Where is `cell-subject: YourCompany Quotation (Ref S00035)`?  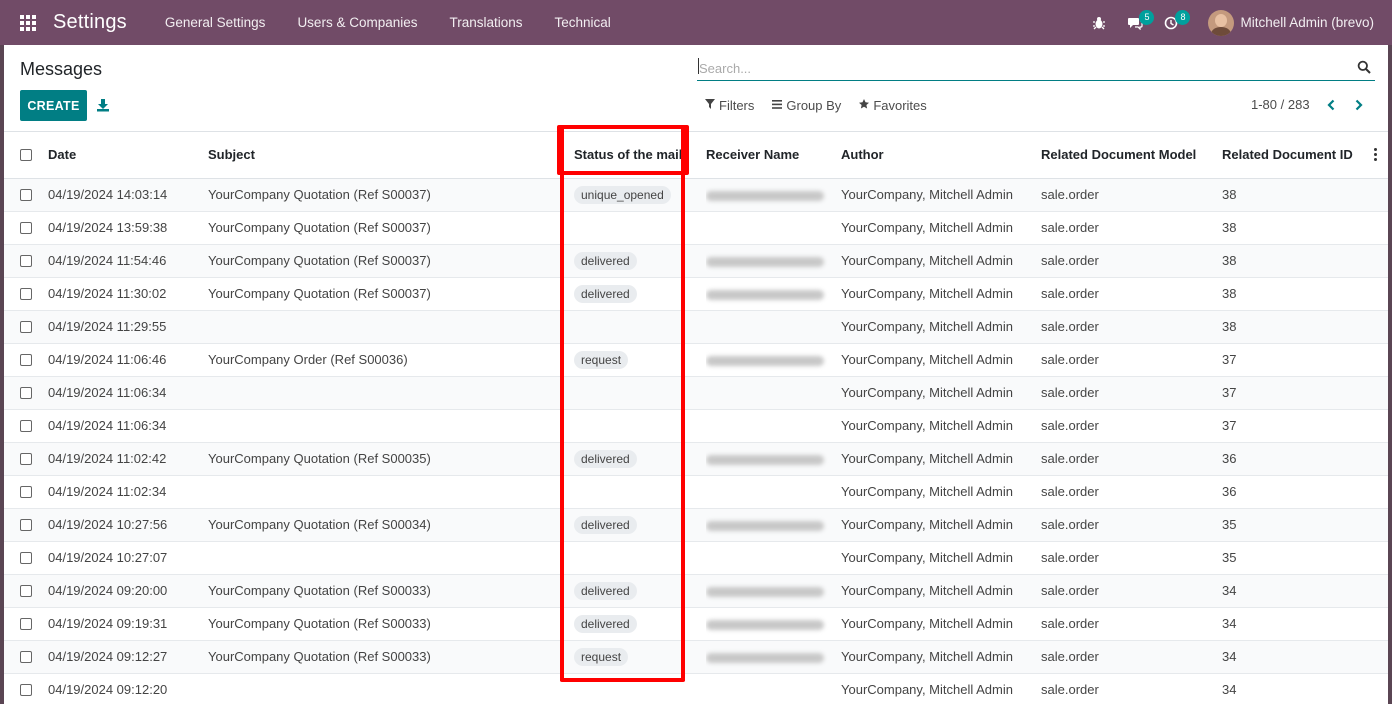
cell-subject: YourCompany Quotation (Ref S00035) is located at coordinates (391, 459).